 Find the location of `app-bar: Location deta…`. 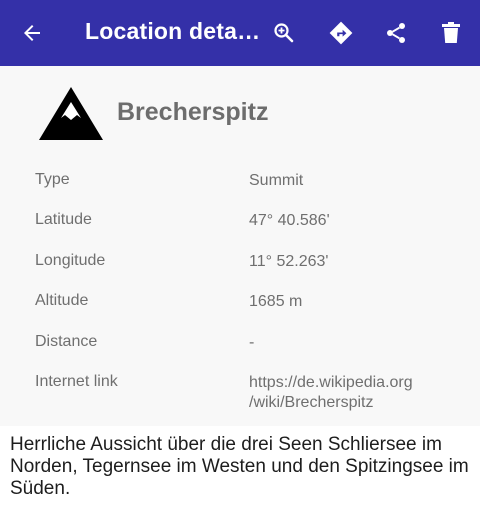

app-bar: Location deta… is located at coordinates (240, 33).